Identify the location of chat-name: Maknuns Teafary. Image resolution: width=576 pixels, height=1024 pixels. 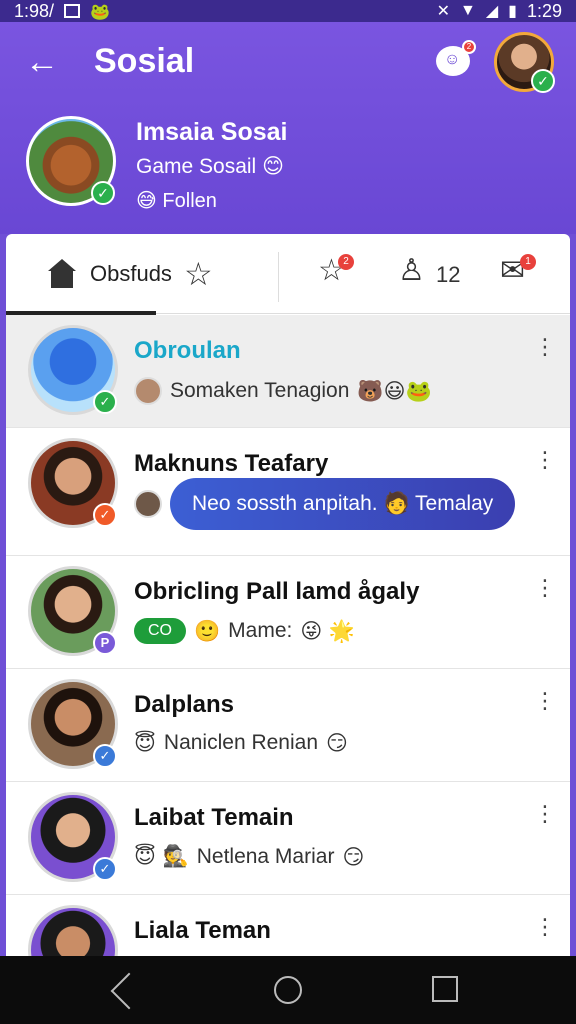
(231, 463).